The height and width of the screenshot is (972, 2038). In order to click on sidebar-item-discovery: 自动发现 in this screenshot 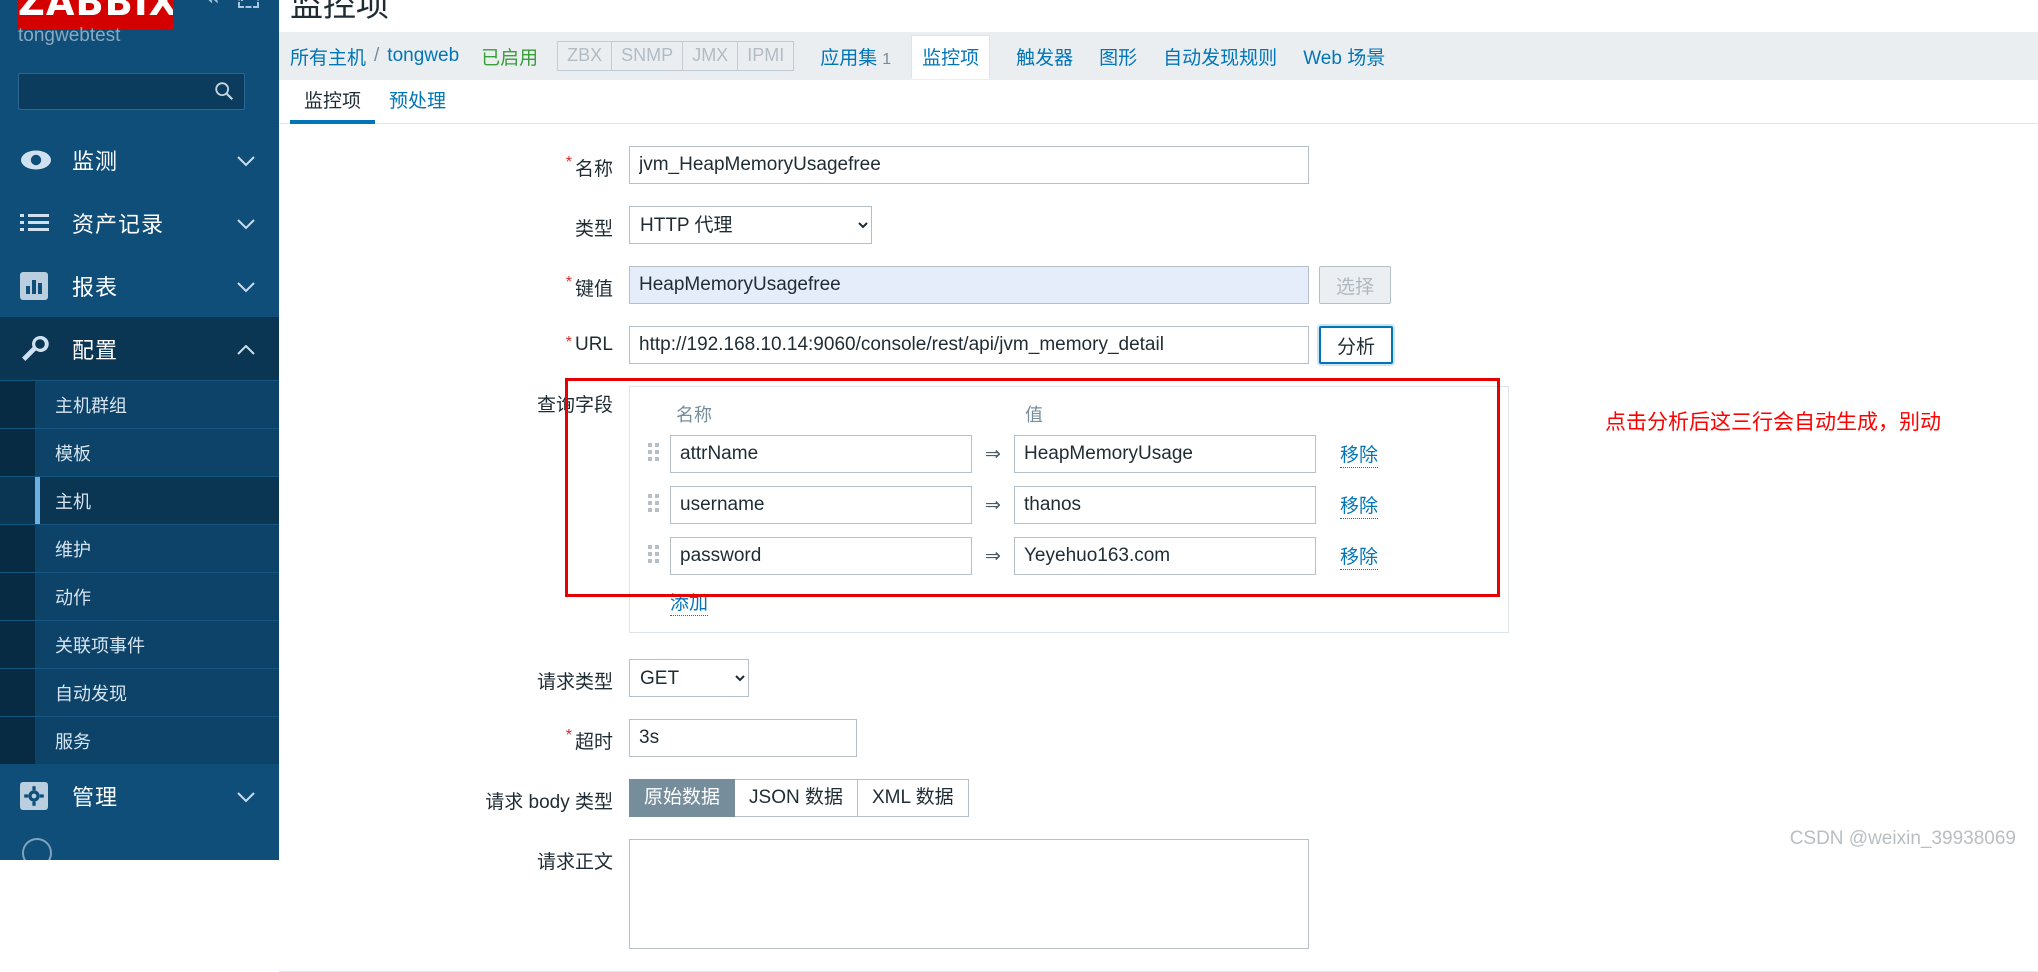, I will do `click(139, 692)`.